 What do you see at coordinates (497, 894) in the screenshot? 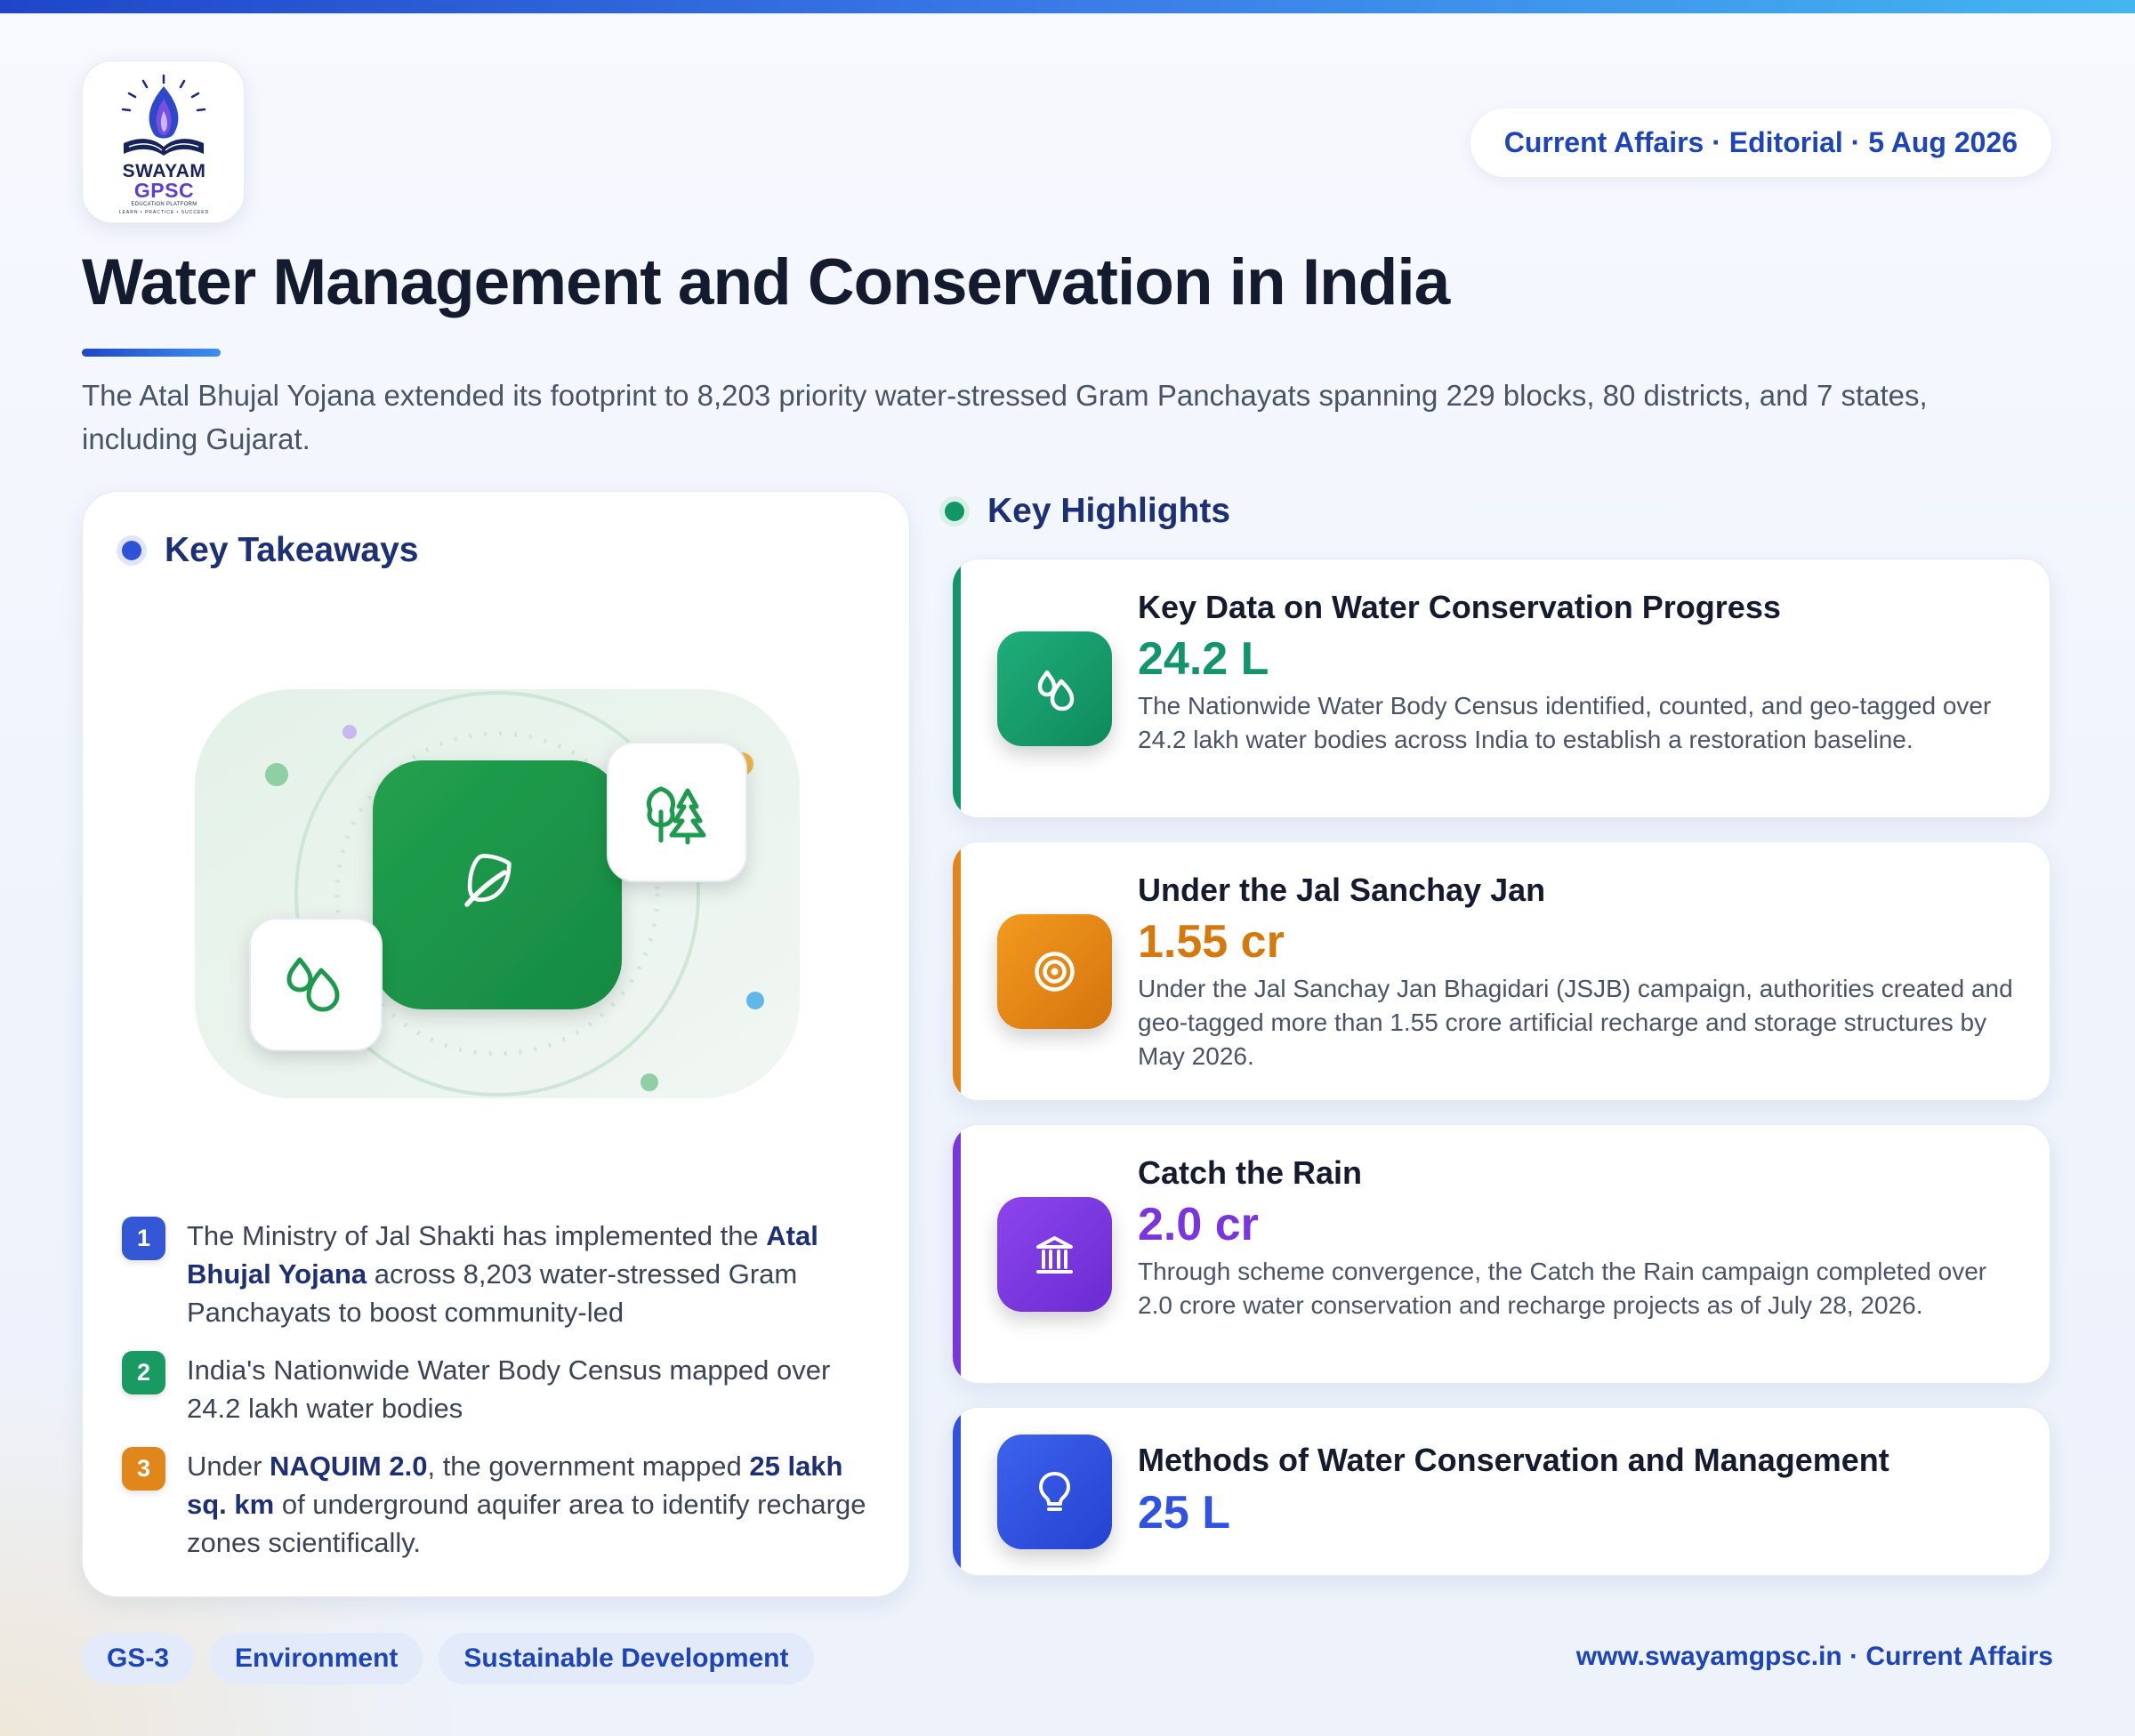
I see `conservation-illustration` at bounding box center [497, 894].